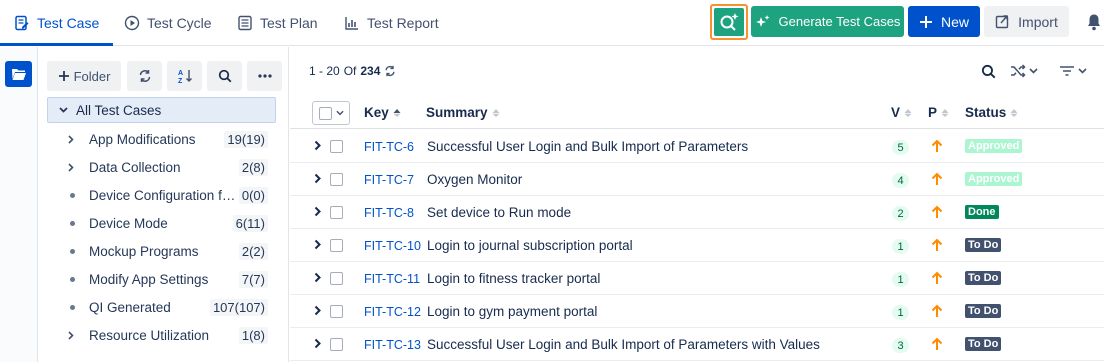 The width and height of the screenshot is (1104, 362). I want to click on column-key: Key, so click(382, 112).